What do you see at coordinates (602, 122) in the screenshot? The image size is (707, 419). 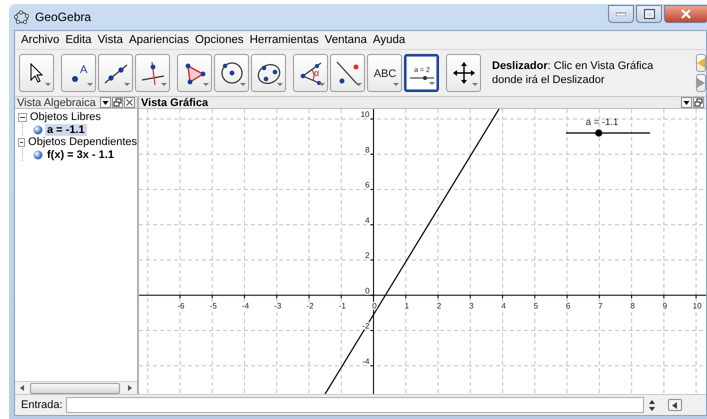 I see `slider-label: a = -1.1` at bounding box center [602, 122].